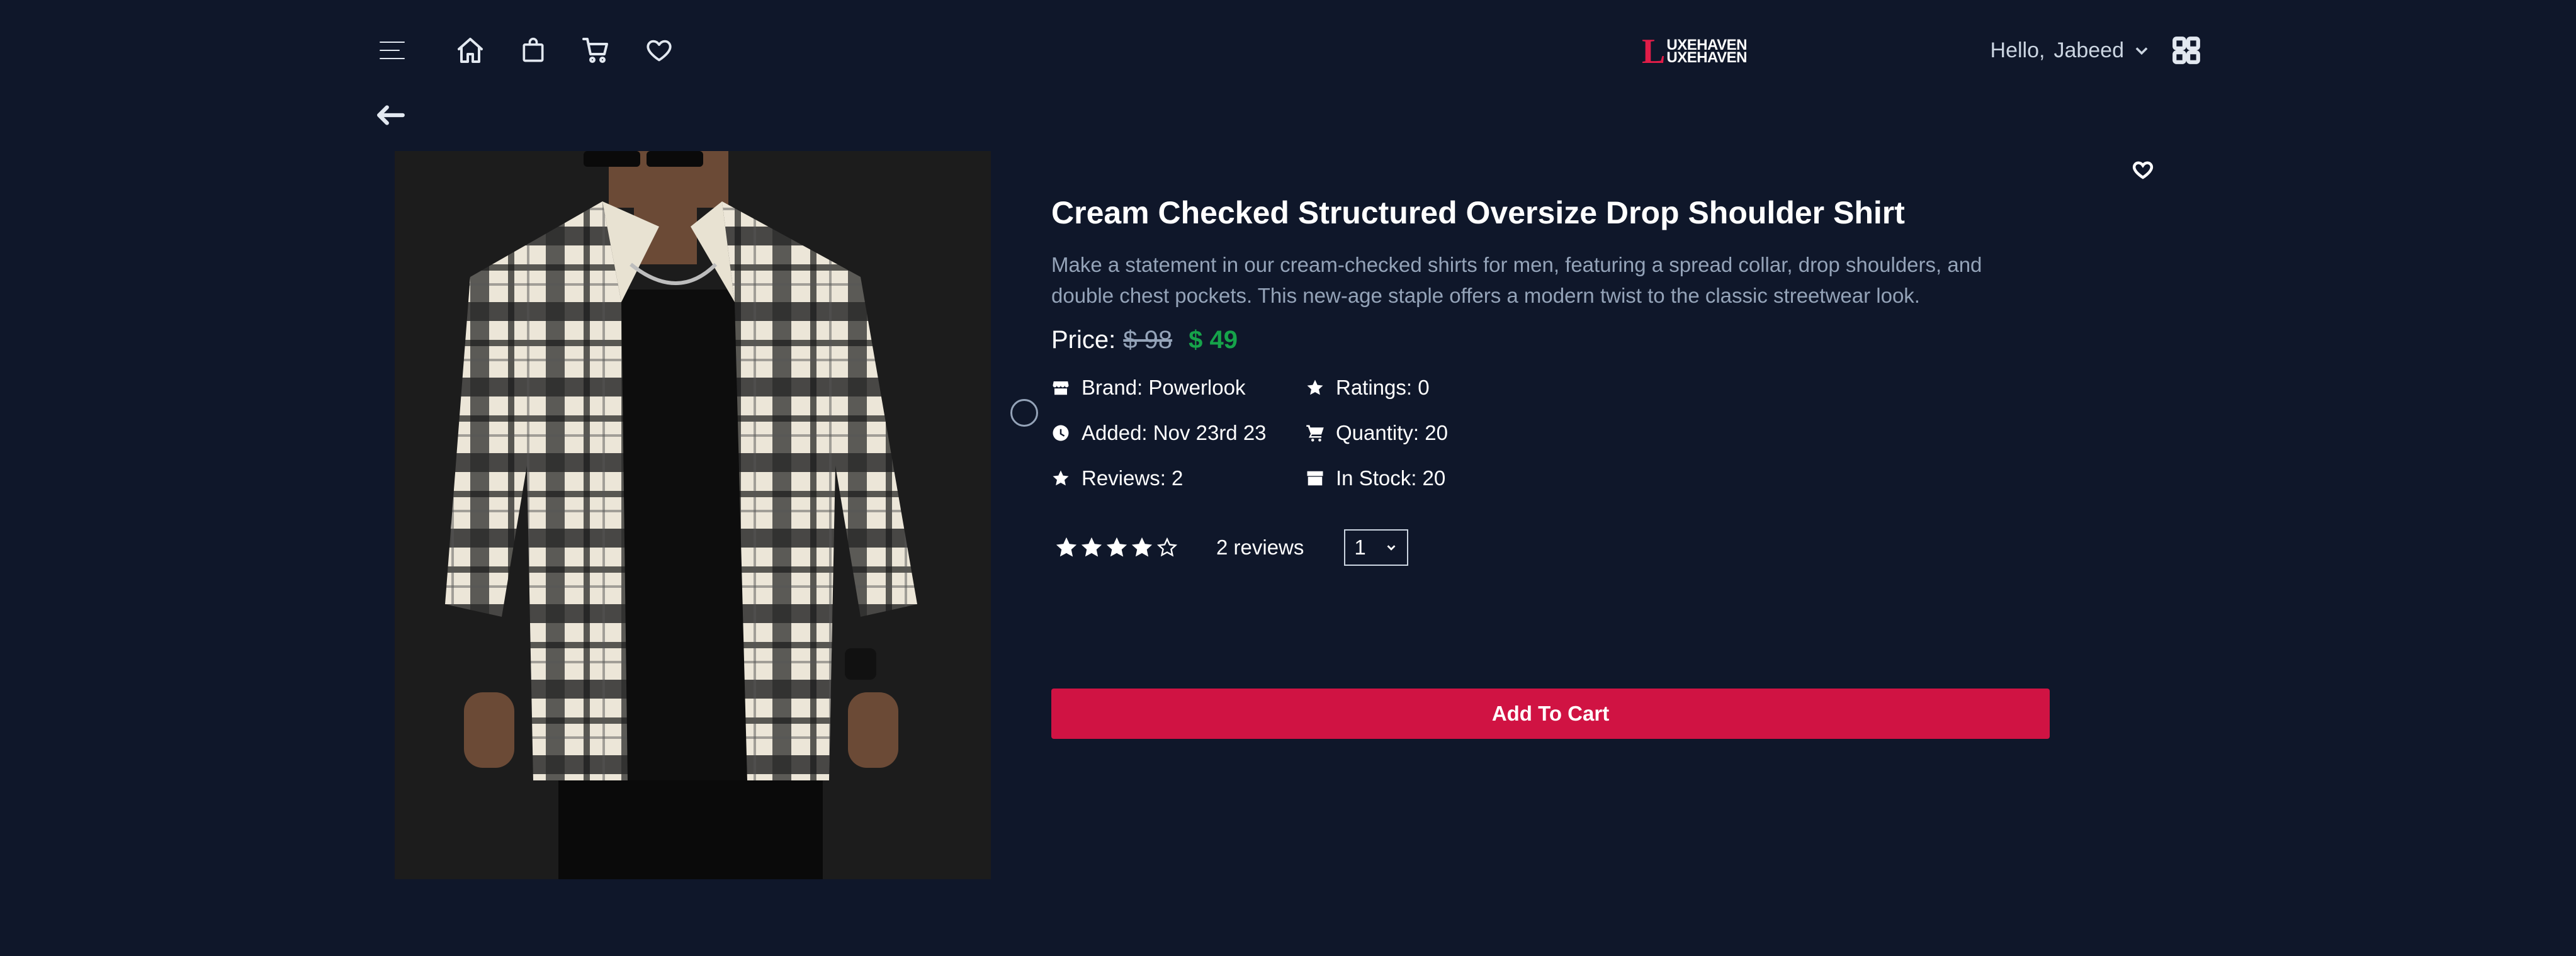  I want to click on home-icon, so click(470, 50).